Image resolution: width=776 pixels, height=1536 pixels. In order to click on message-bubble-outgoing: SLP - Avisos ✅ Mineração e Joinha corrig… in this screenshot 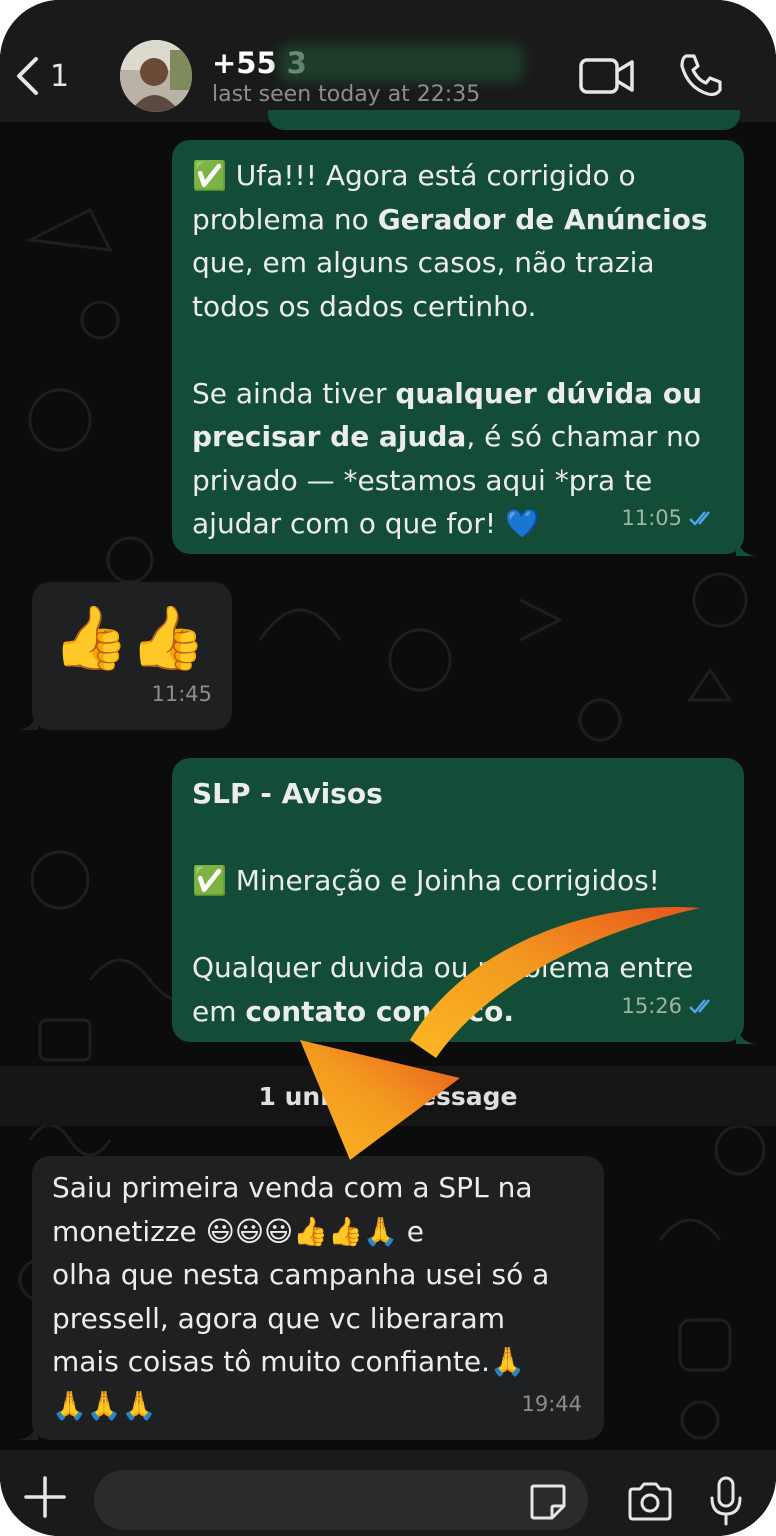, I will do `click(458, 900)`.